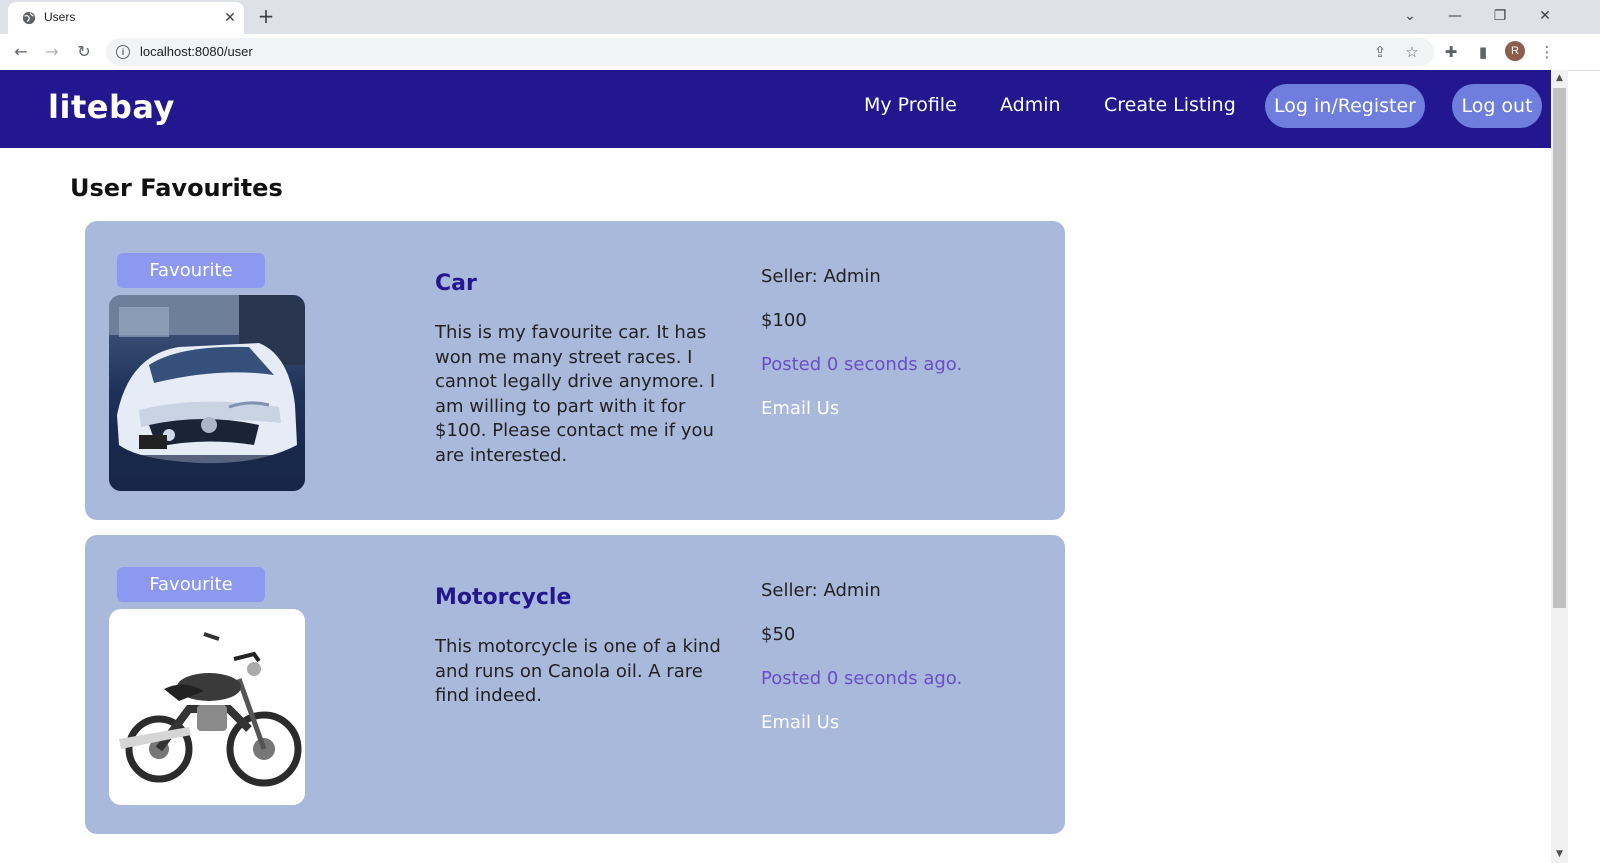  Describe the element at coordinates (207, 393) in the screenshot. I see `car-photo` at that location.